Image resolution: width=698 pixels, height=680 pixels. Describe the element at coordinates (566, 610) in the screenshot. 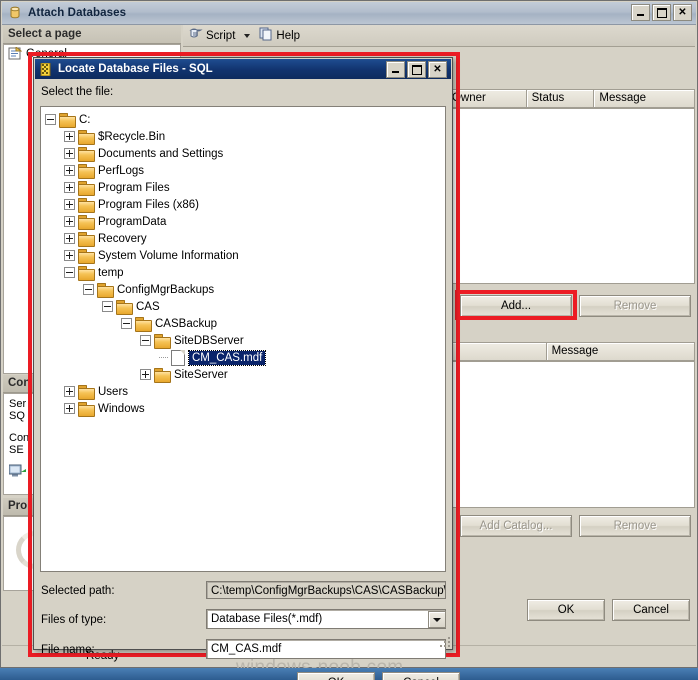

I see `ok-button: OK` at that location.